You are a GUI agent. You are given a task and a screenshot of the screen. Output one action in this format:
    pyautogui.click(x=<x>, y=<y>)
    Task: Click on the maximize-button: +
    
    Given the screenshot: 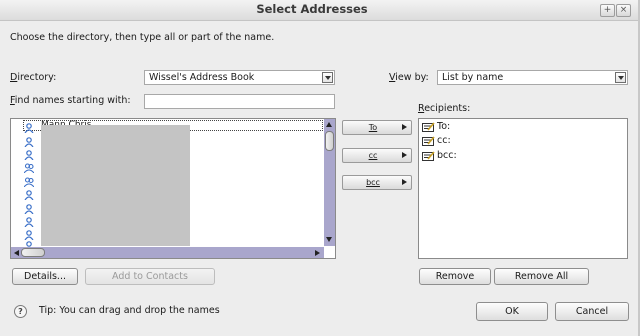 What is the action you would take?
    pyautogui.click(x=607, y=10)
    